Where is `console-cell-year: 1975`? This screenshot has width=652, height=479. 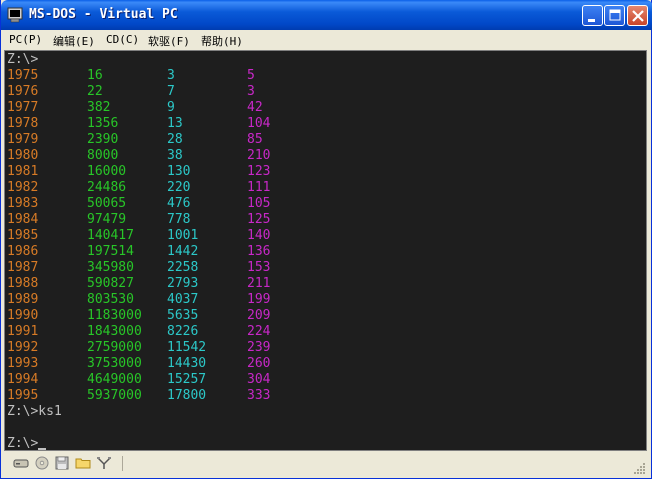
console-cell-year: 1975 is located at coordinates (23, 75).